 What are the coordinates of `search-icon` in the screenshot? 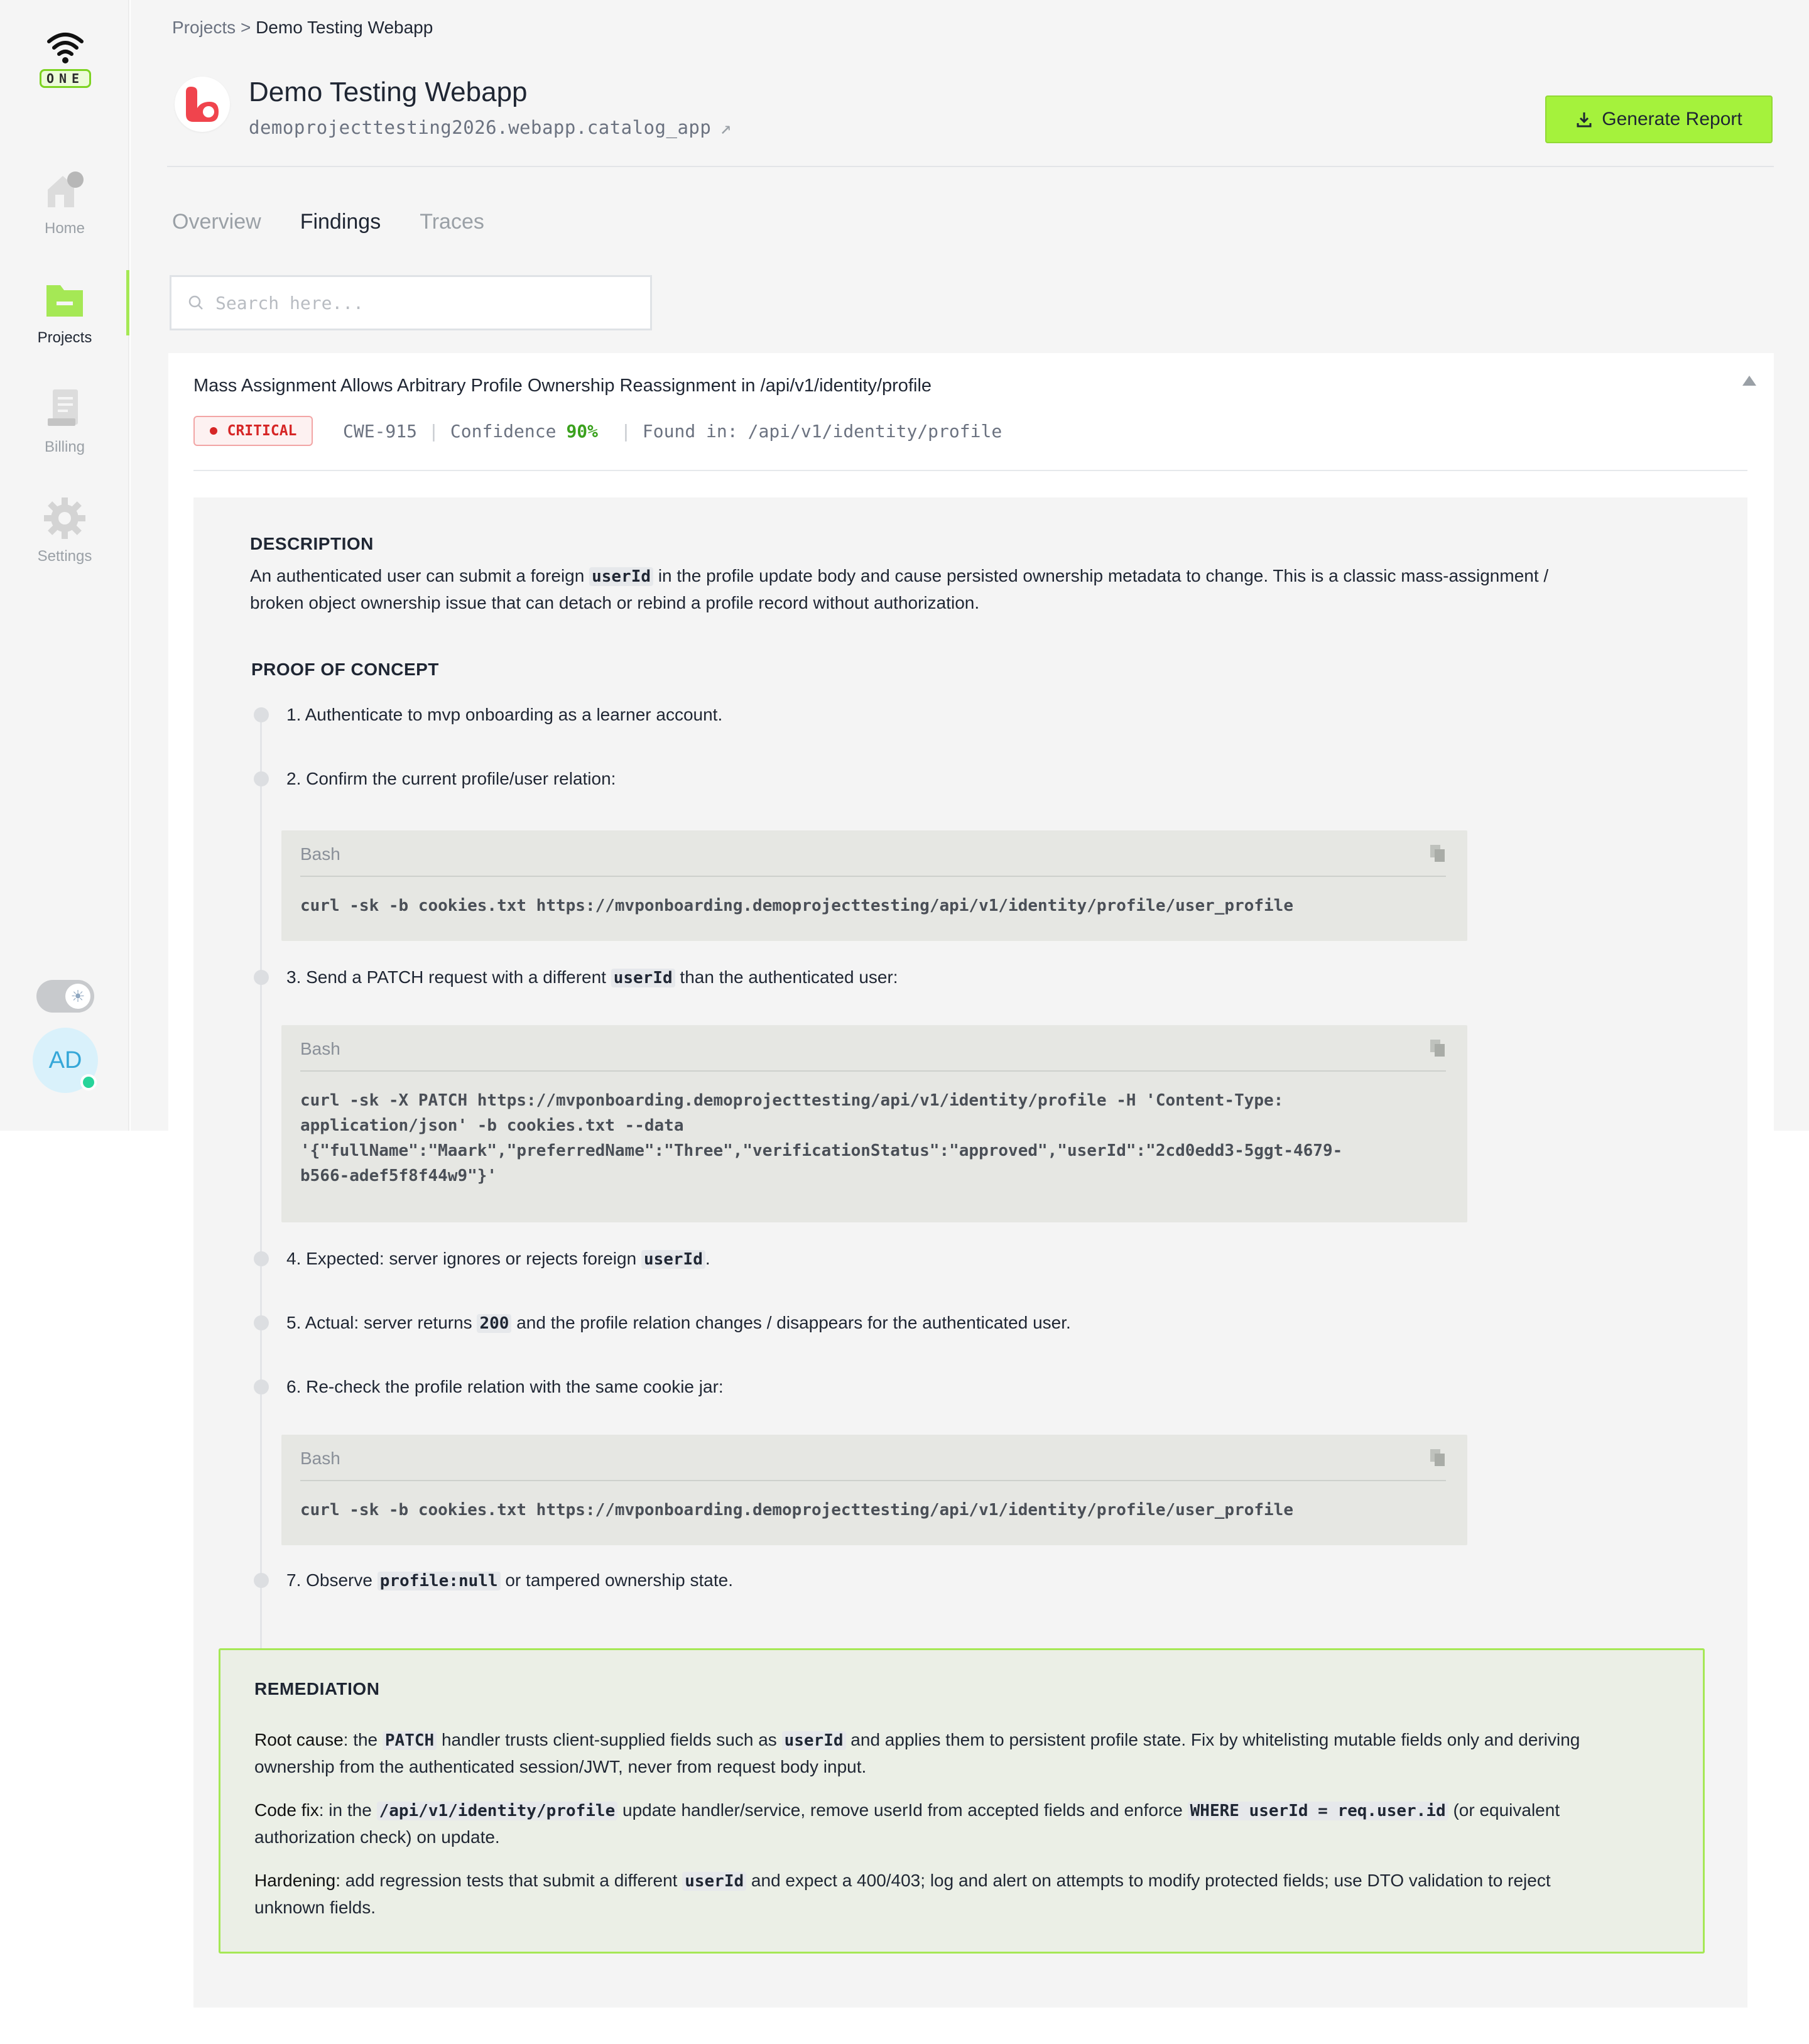 It's located at (196, 302).